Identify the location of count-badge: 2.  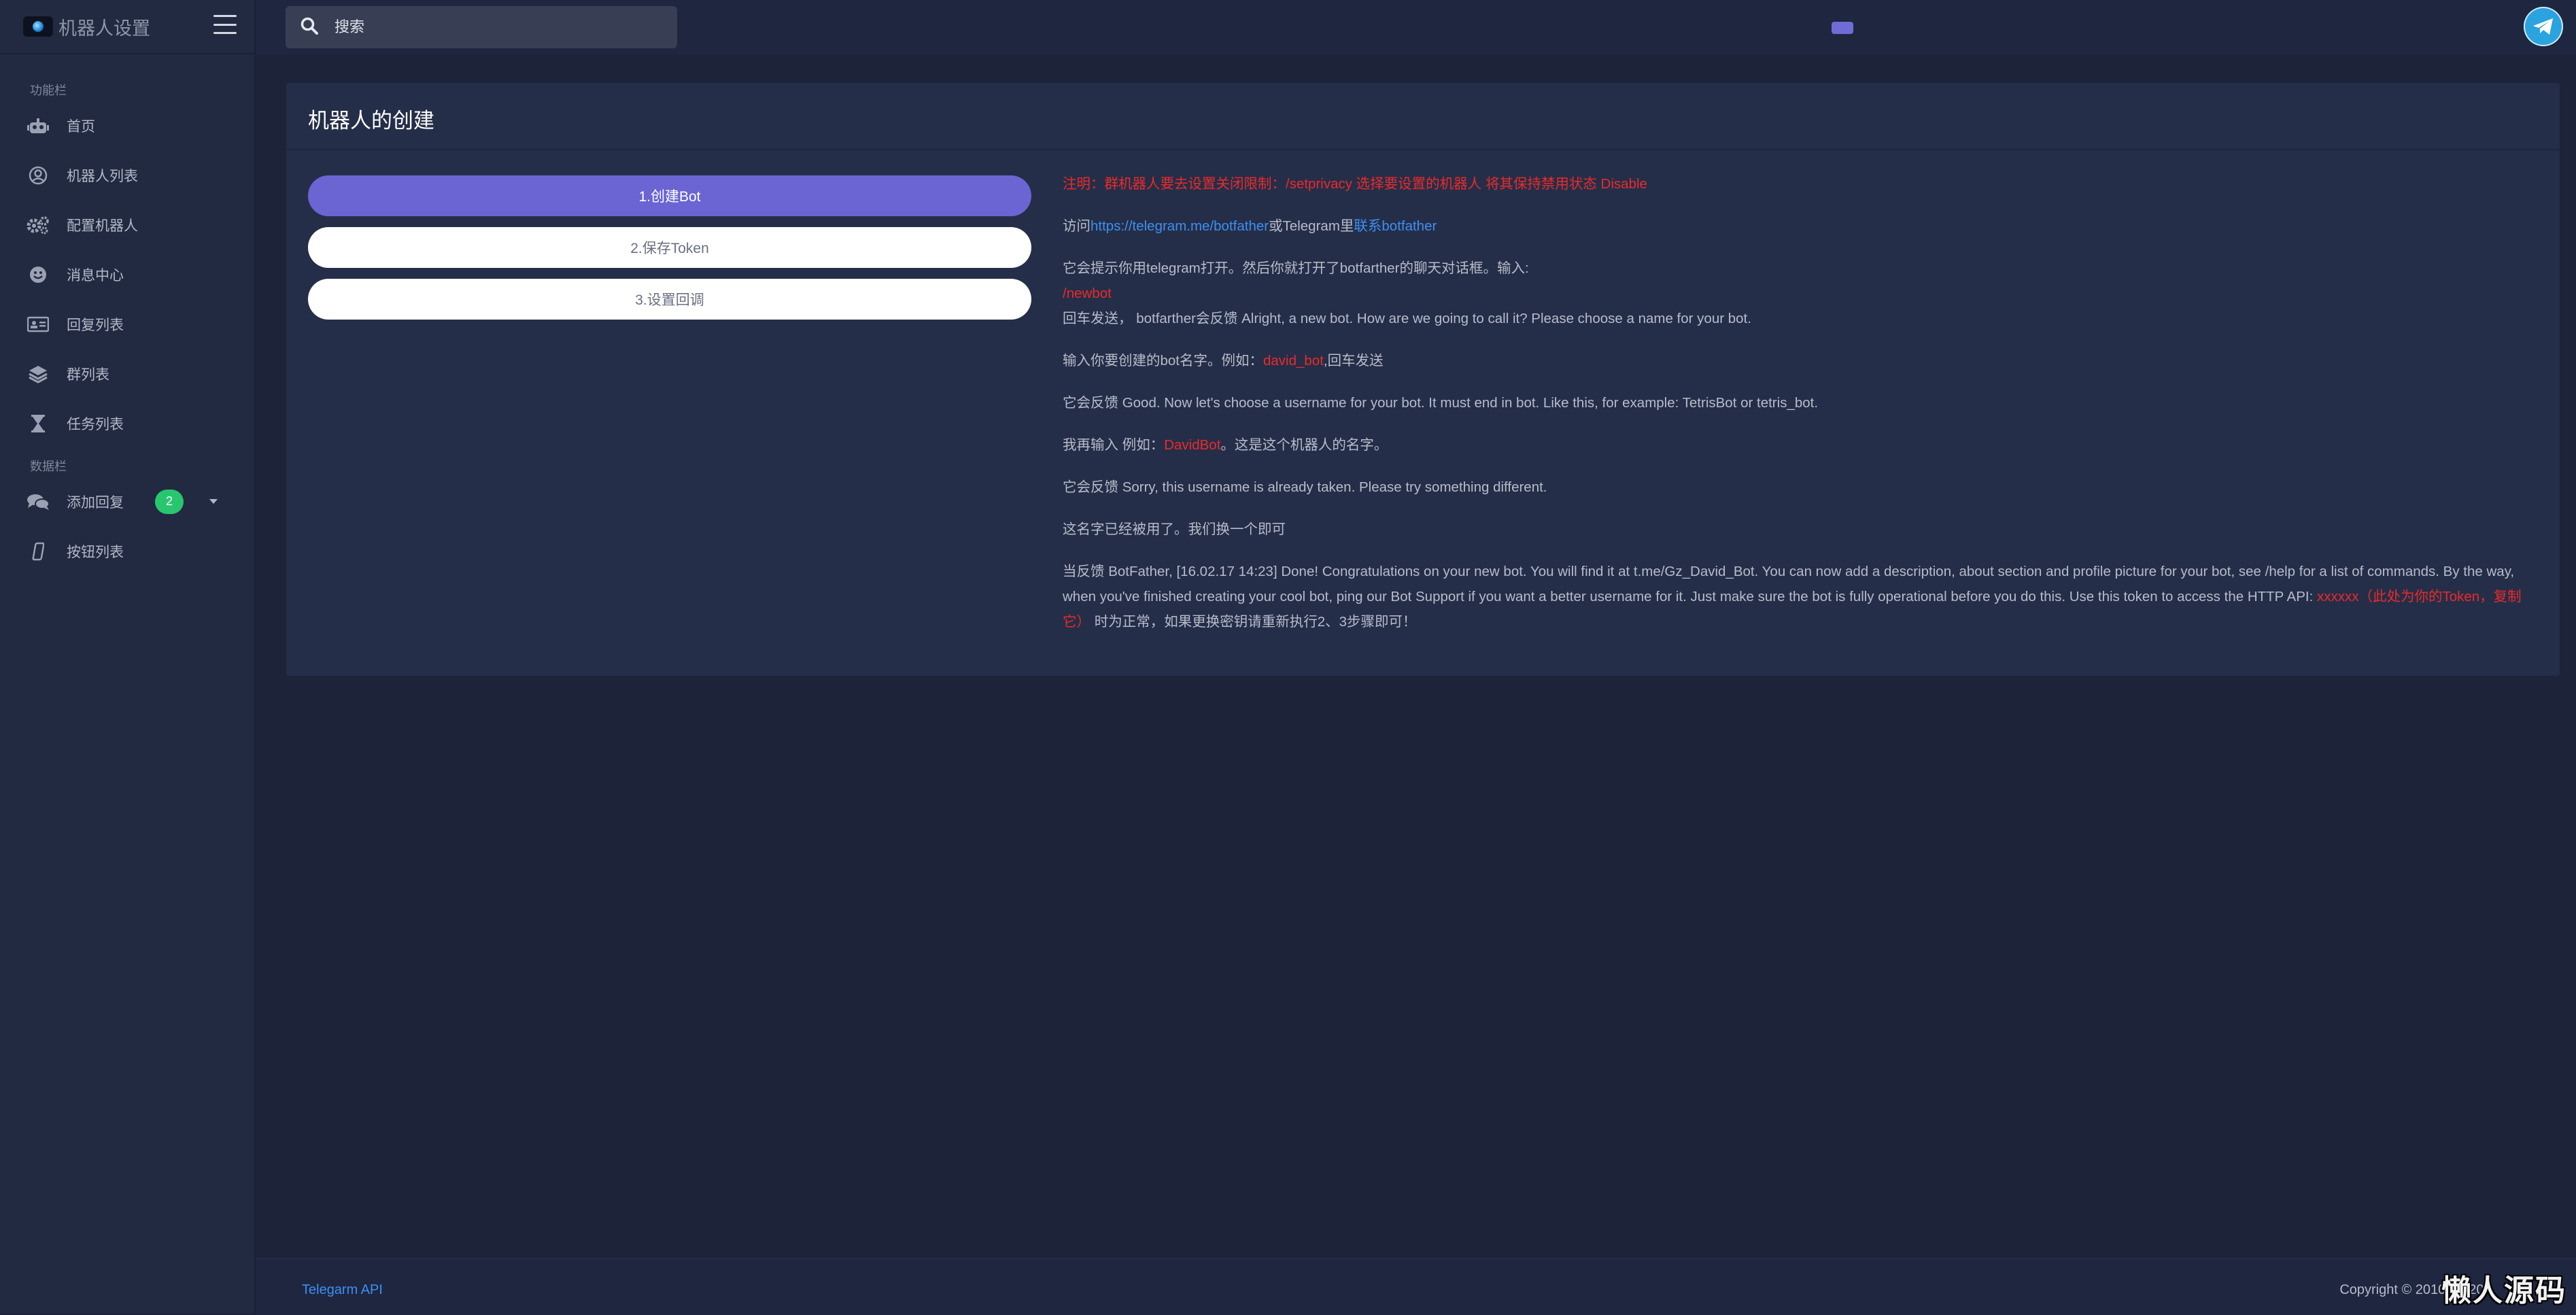
(169, 502).